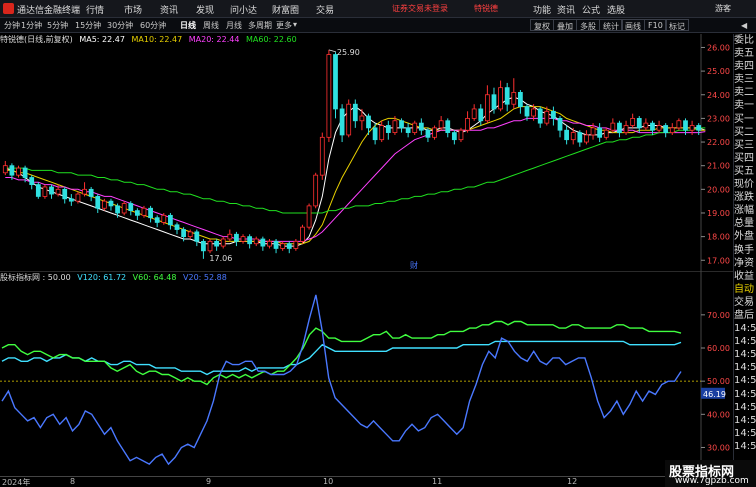 This screenshot has height=487, width=756. Describe the element at coordinates (211, 25) in the screenshot. I see `period-weekly: 周线` at that location.